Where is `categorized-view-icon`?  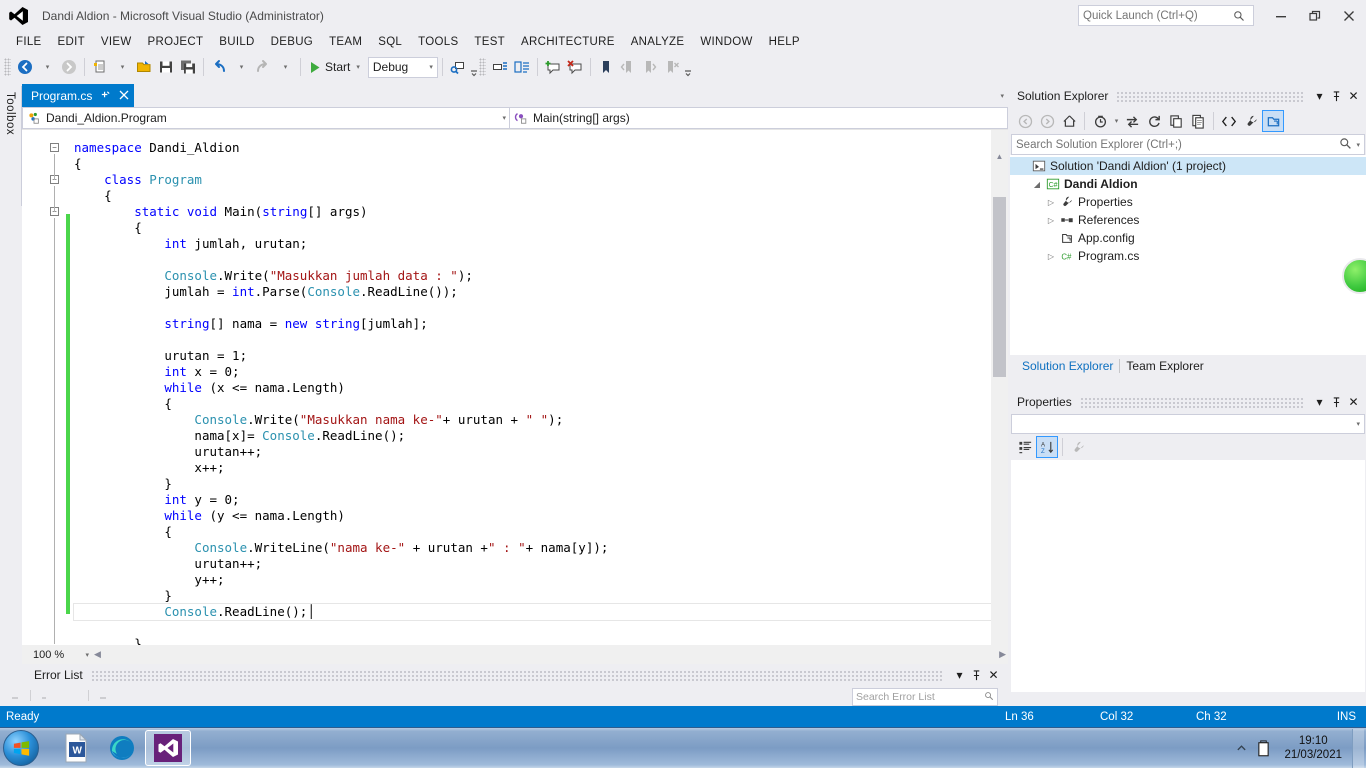 categorized-view-icon is located at coordinates (1025, 447).